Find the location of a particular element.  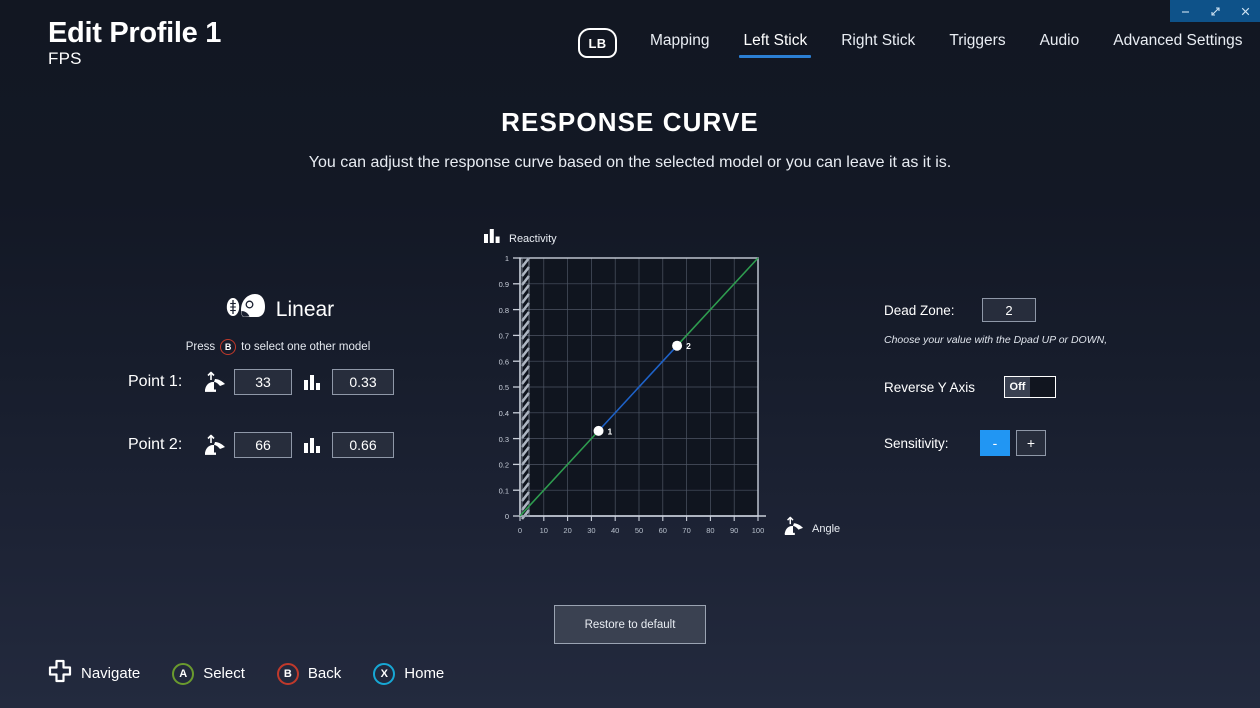

svg-text: 0.7 is located at coordinates (504, 336).